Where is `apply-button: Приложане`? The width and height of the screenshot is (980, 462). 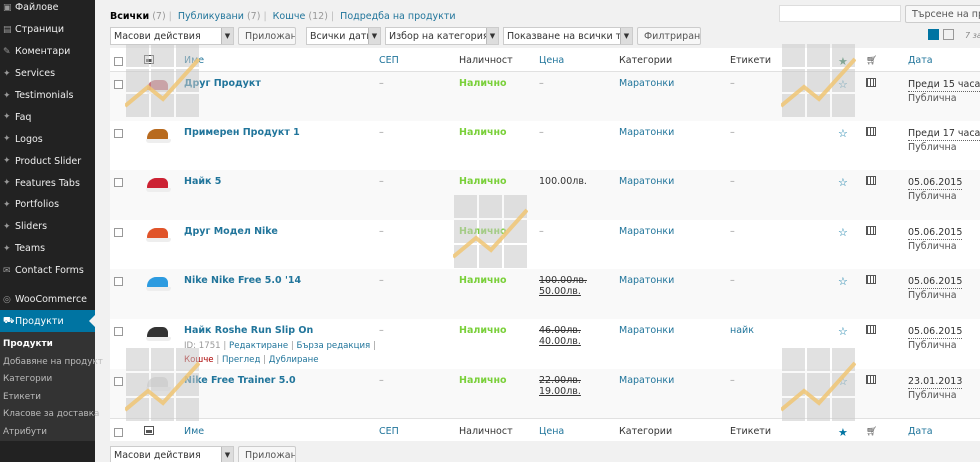 apply-button: Приложане is located at coordinates (267, 36).